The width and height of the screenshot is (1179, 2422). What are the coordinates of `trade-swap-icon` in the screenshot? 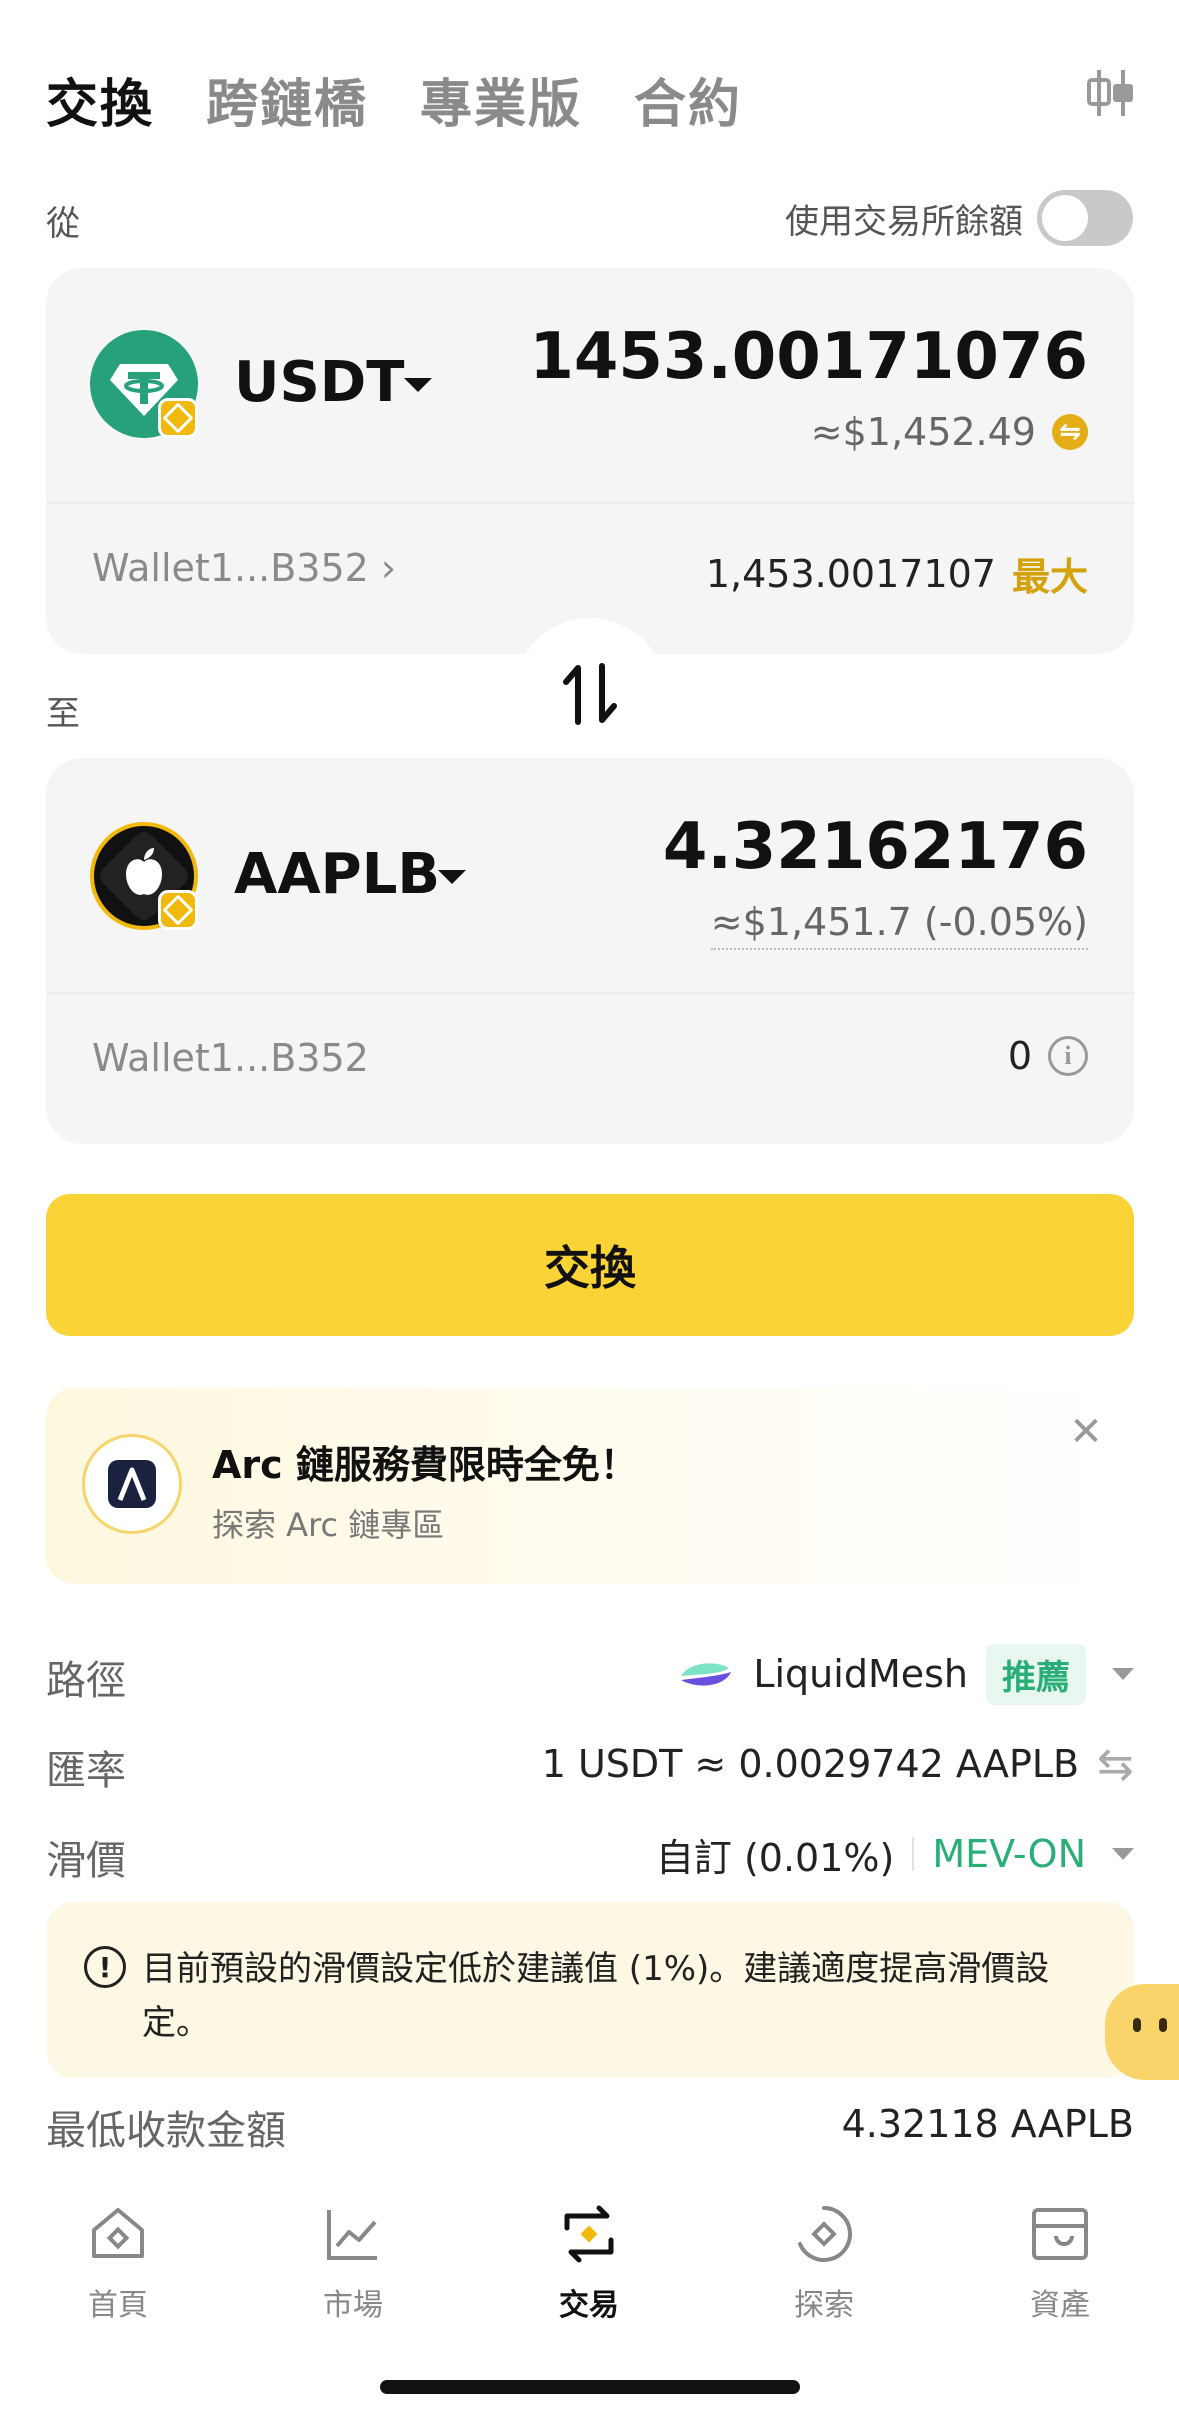 It's located at (589, 2234).